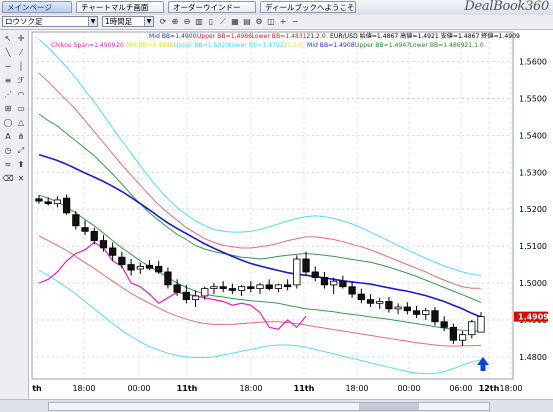  I want to click on legend-text: Lower BB=1.4792, so click(256, 45).